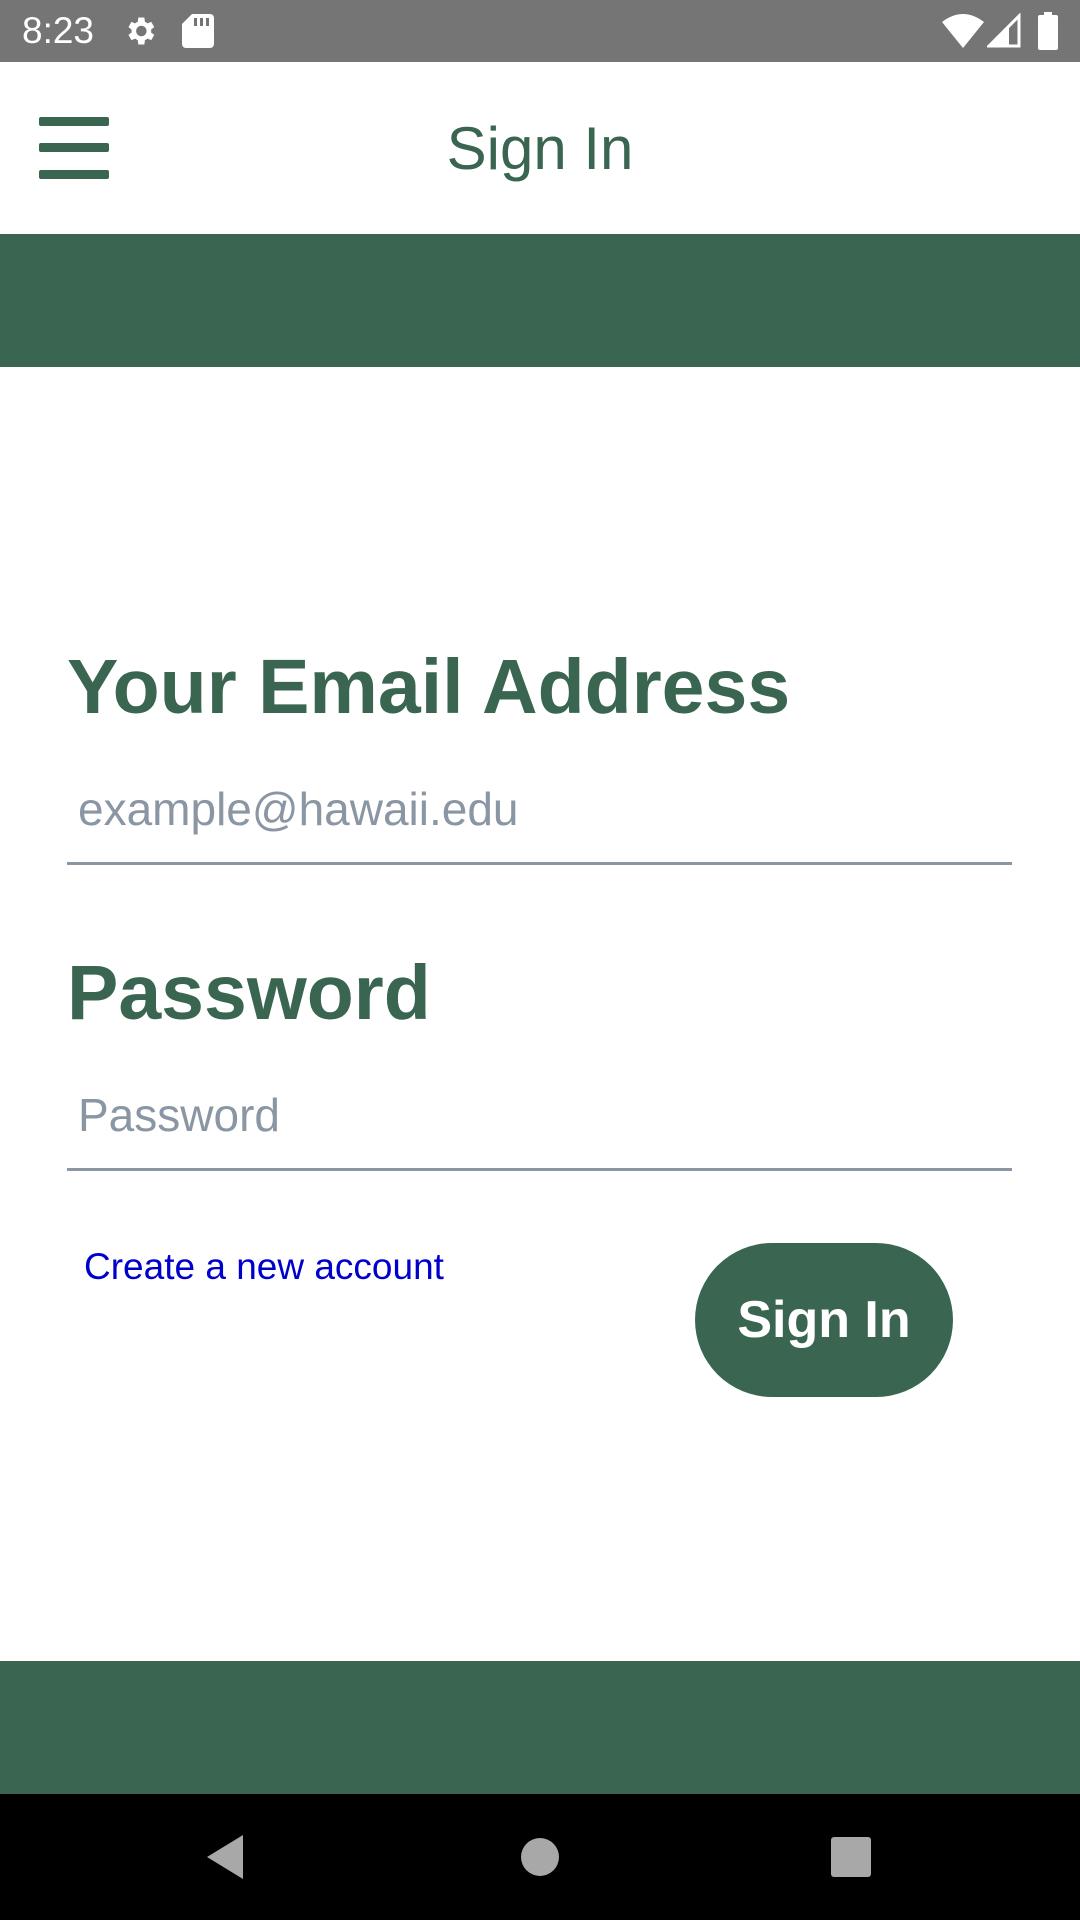 Image resolution: width=1080 pixels, height=1920 pixels. Describe the element at coordinates (1048, 31) in the screenshot. I see `battery-icon` at that location.